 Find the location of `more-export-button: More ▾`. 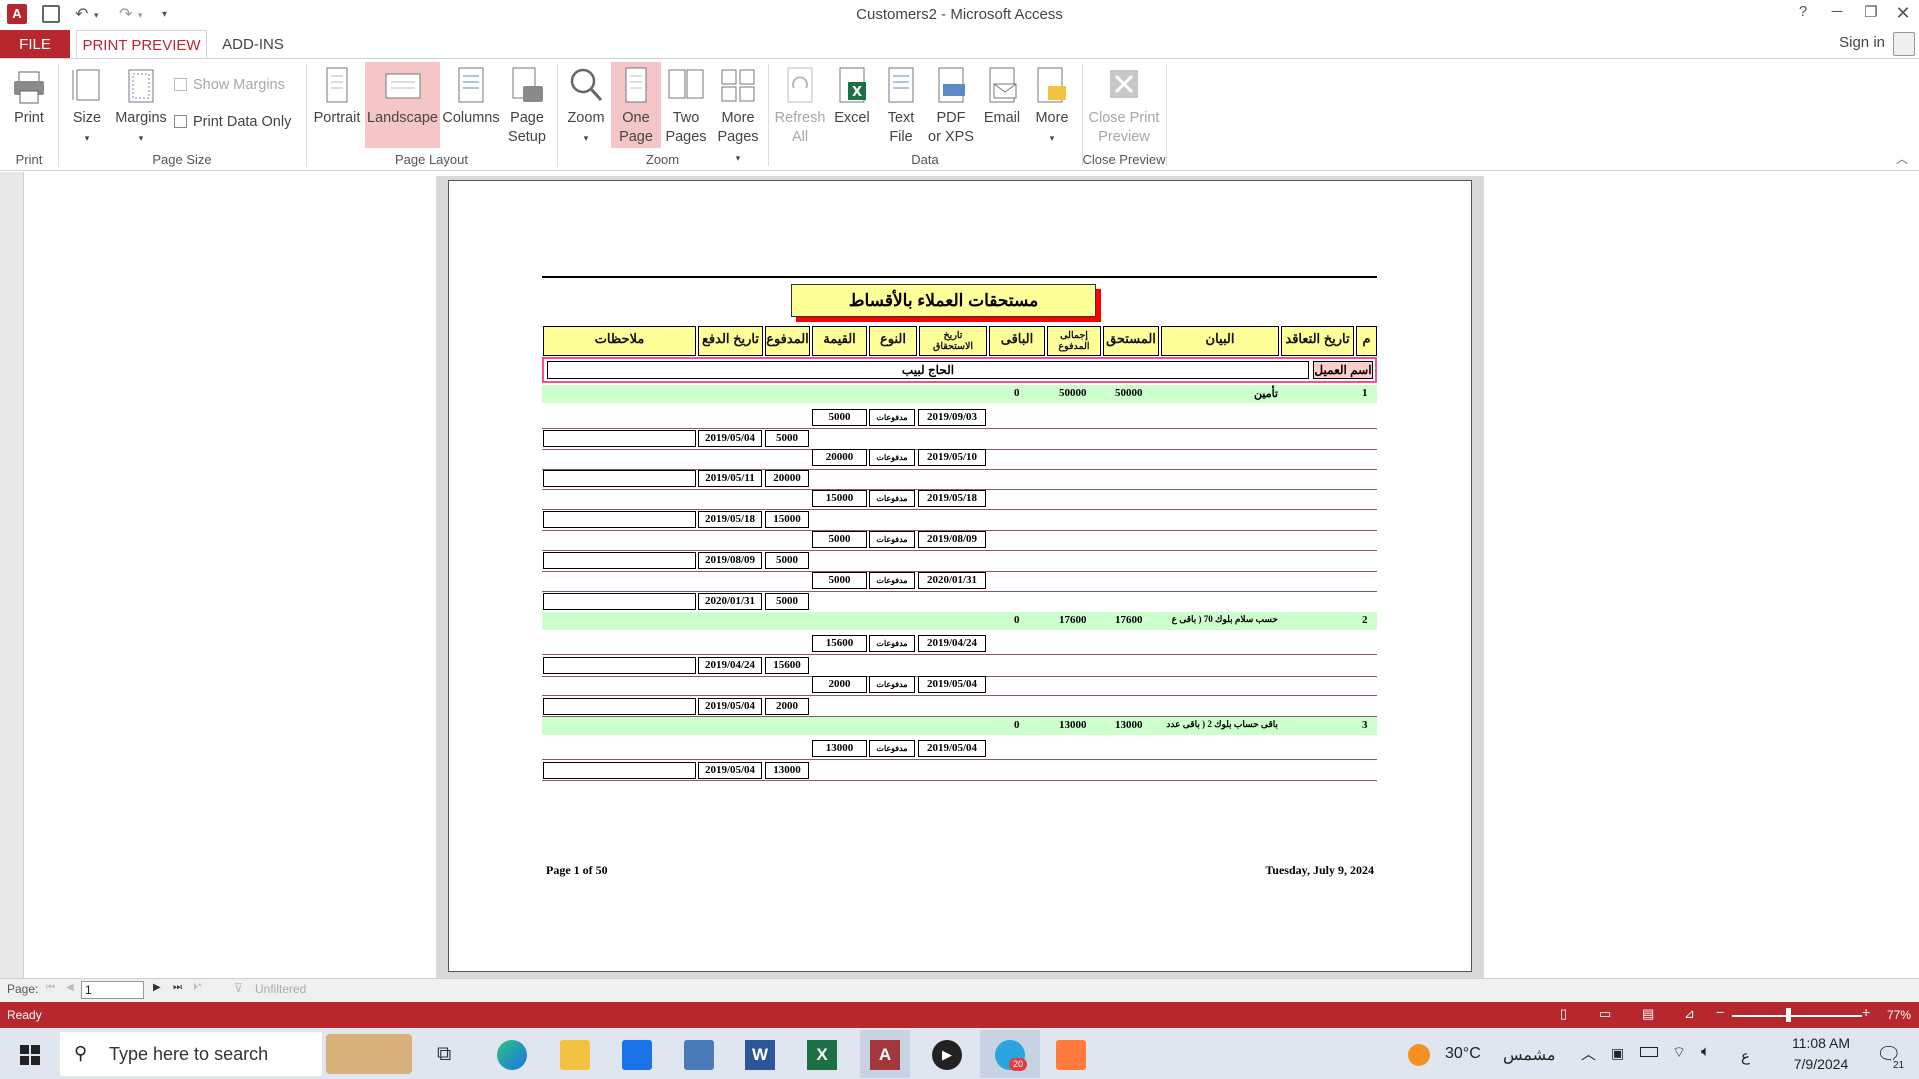

more-export-button: More ▾ is located at coordinates (1052, 105).